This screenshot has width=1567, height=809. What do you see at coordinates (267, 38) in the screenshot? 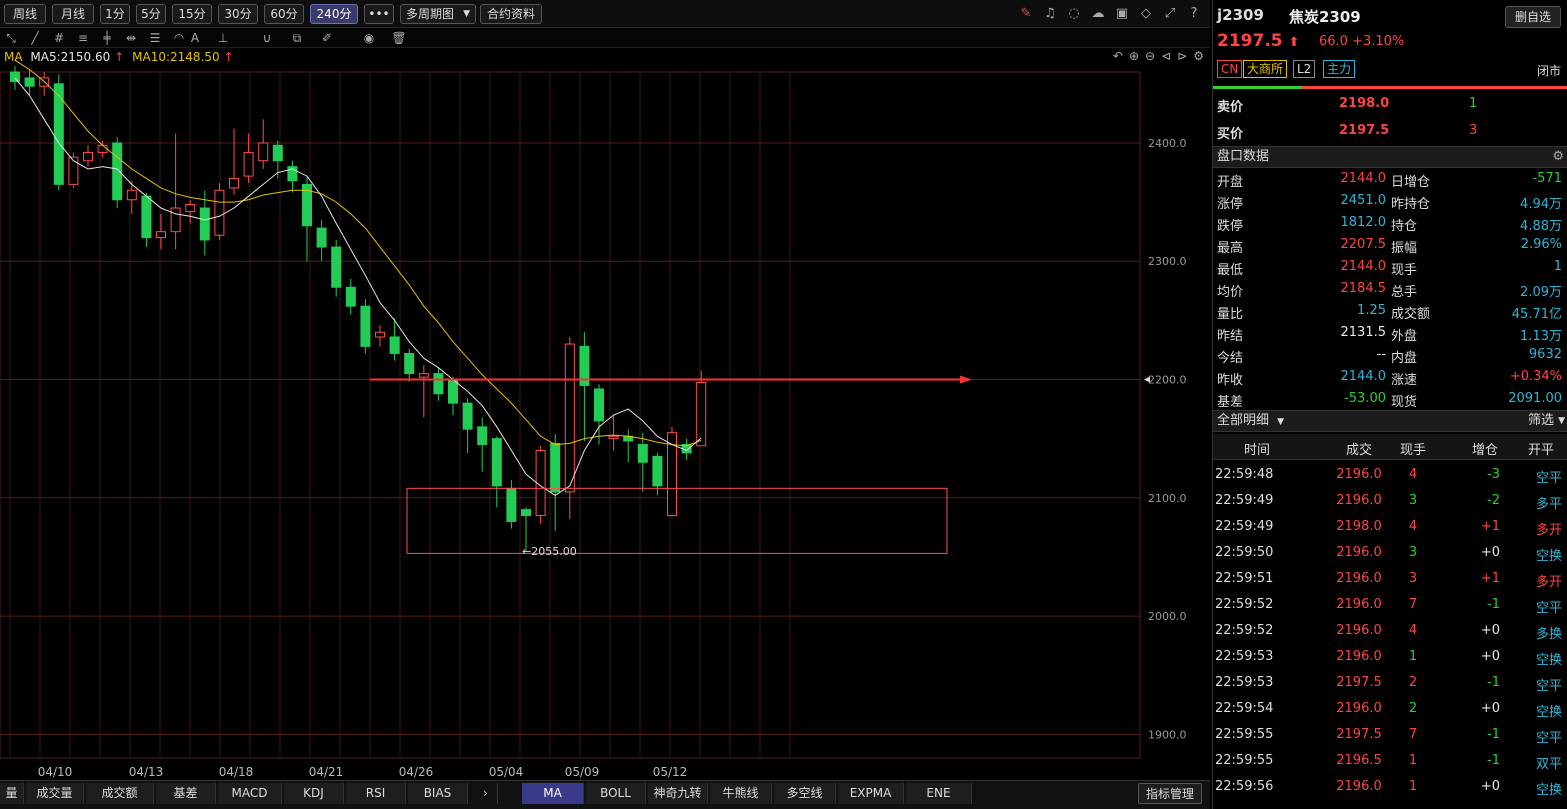
I see `magnet-icon: ∪` at bounding box center [267, 38].